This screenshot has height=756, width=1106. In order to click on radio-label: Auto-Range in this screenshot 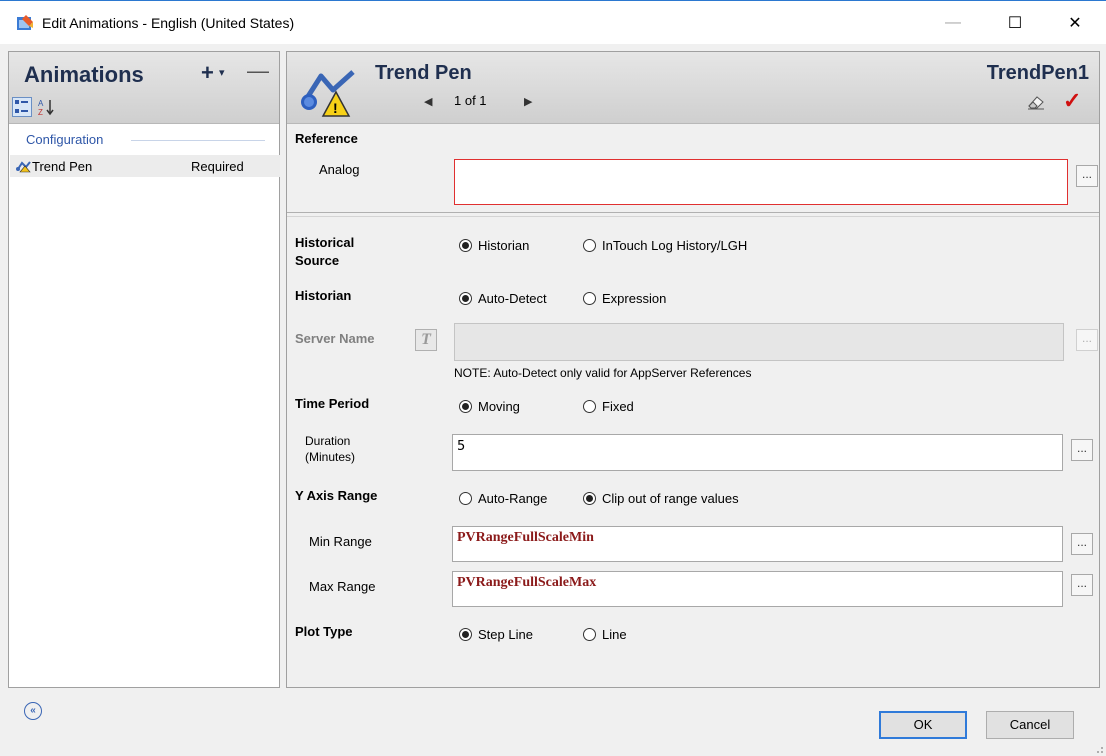, I will do `click(513, 498)`.